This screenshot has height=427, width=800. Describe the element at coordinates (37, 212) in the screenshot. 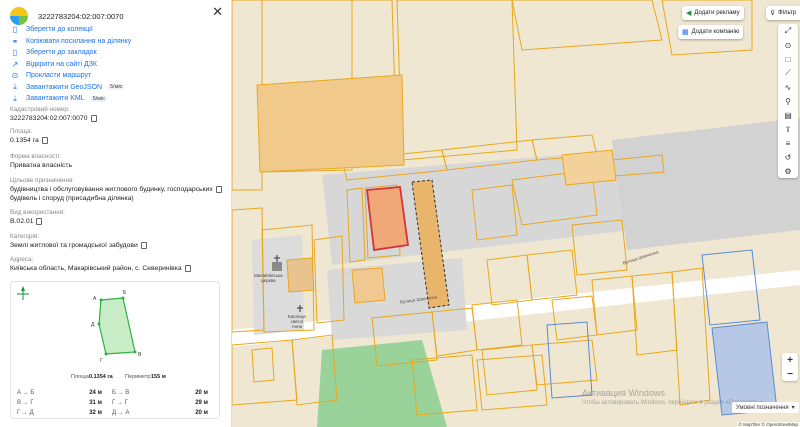

I see `field-label: Вид використання:` at that location.